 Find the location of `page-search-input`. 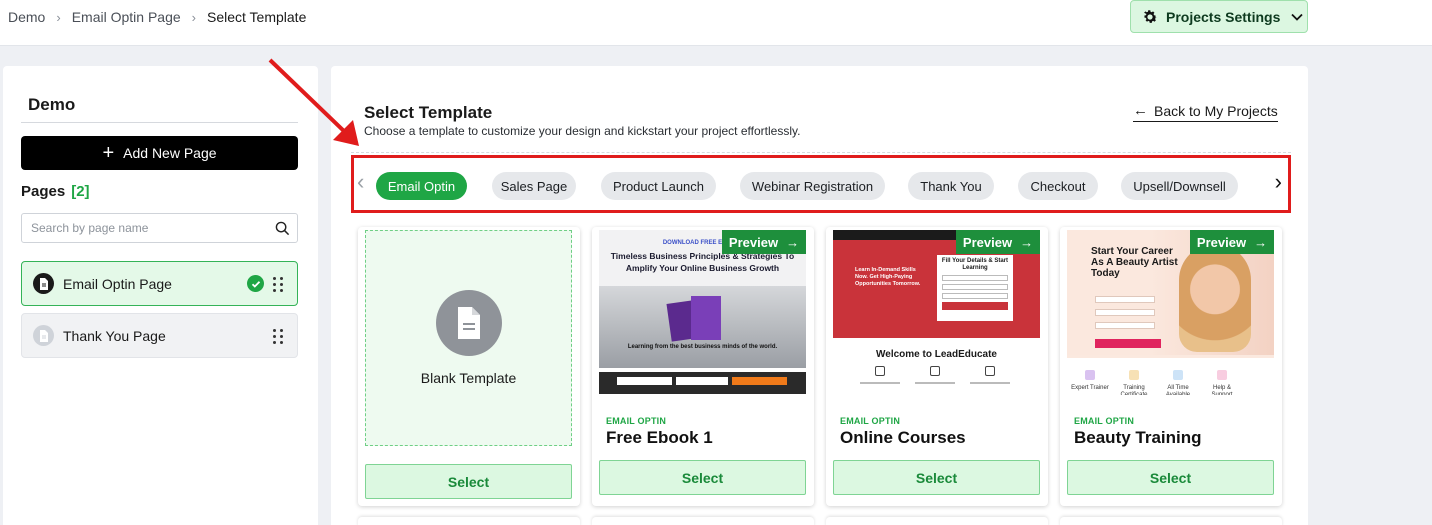

page-search-input is located at coordinates (142, 228).